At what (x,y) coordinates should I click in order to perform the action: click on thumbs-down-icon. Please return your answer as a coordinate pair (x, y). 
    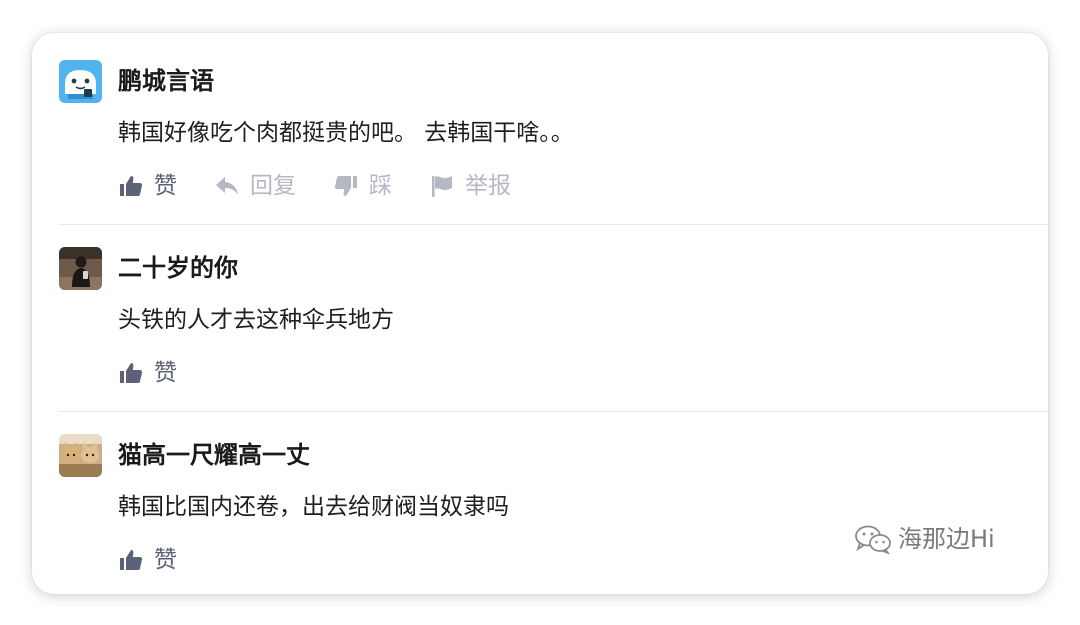
    Looking at the image, I should click on (346, 186).